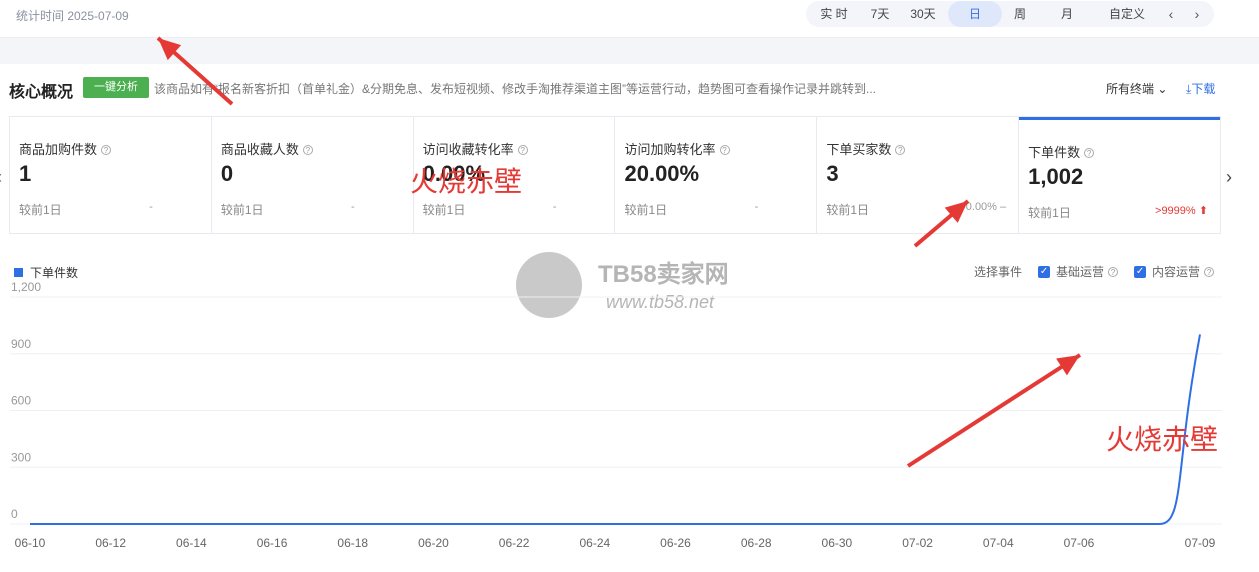 The width and height of the screenshot is (1259, 572). I want to click on x-tick-label: 06-24, so click(594, 543).